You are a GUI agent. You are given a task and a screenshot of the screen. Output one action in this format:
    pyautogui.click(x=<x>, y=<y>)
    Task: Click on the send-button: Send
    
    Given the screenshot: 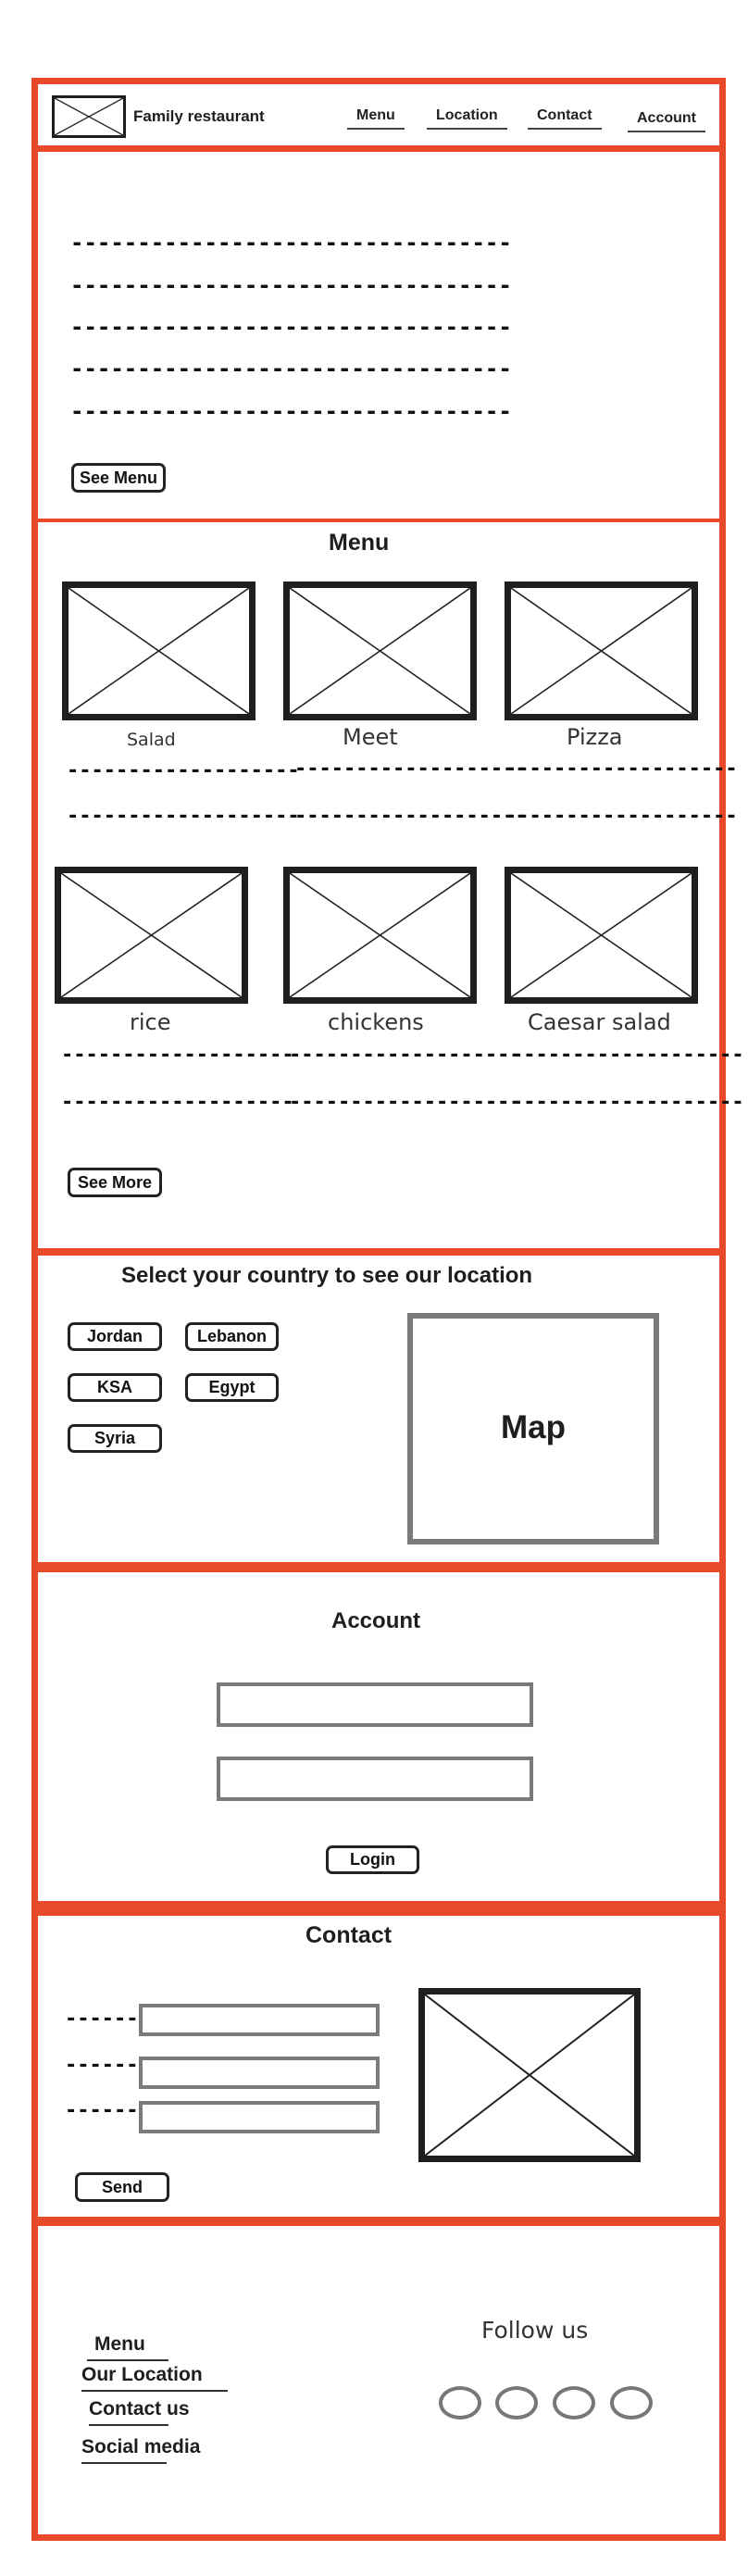 What is the action you would take?
    pyautogui.click(x=122, y=2187)
    